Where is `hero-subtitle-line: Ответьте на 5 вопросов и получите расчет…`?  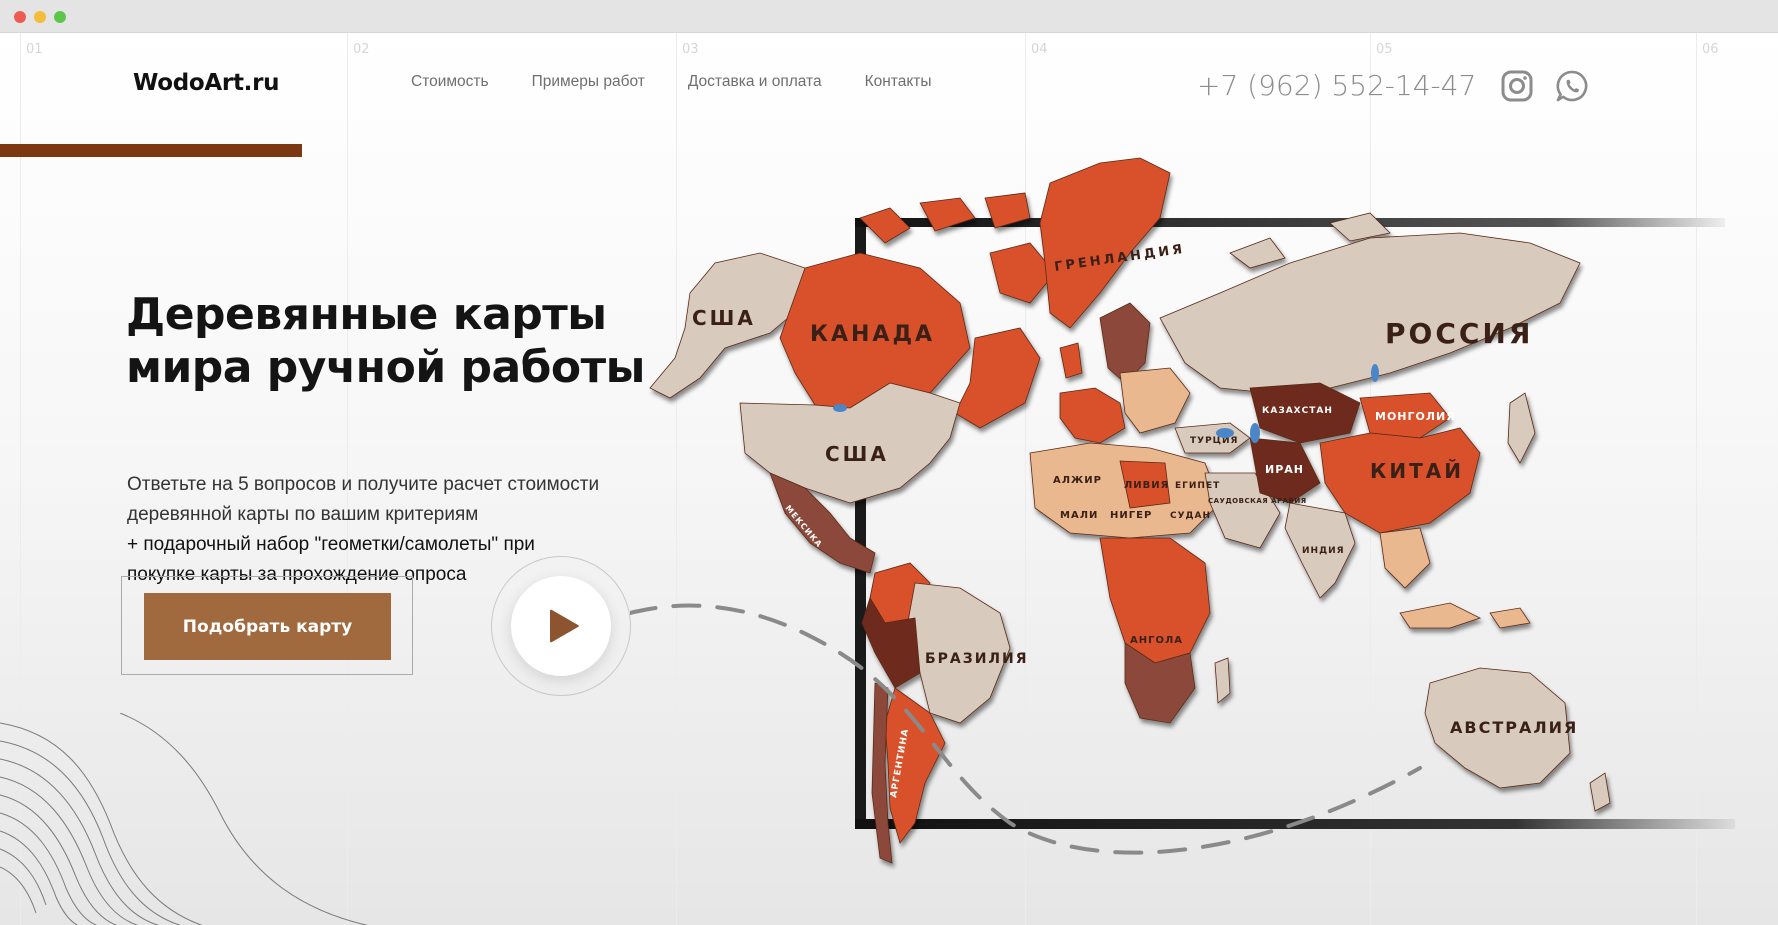 hero-subtitle-line: Ответьте на 5 вопросов и получите расчет… is located at coordinates (363, 484).